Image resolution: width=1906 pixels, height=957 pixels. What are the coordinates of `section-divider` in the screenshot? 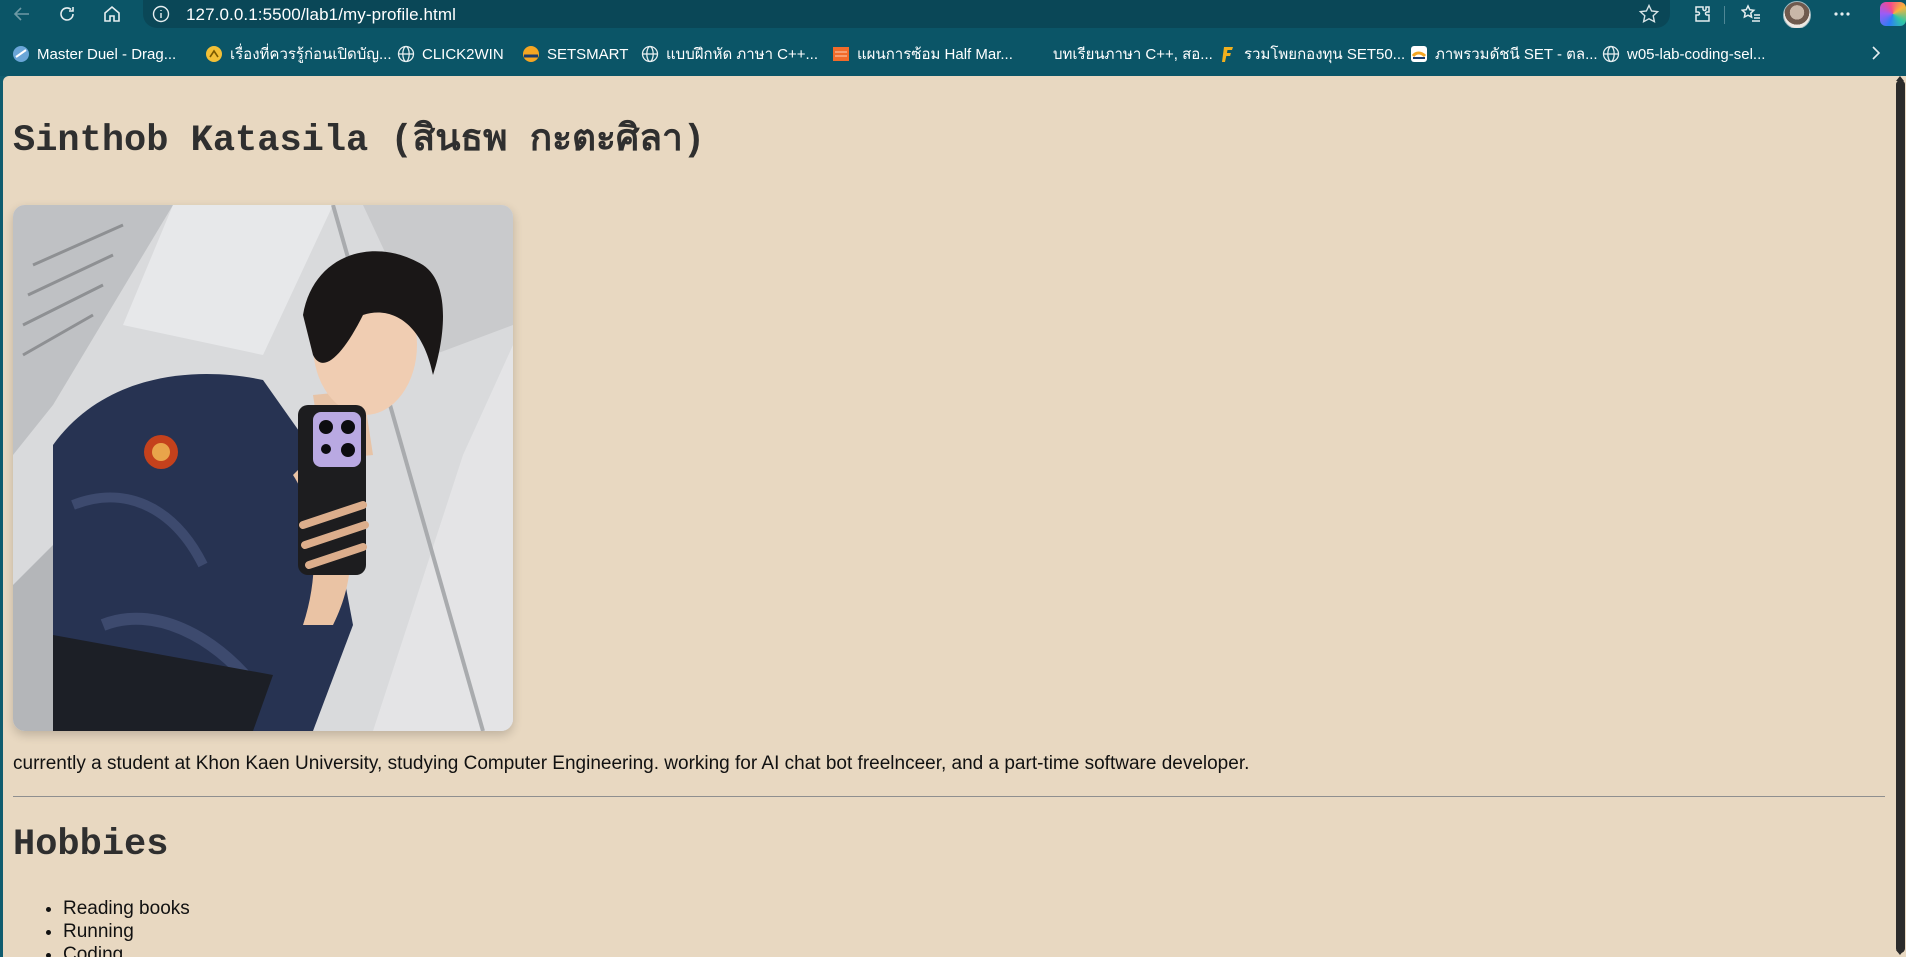 It's located at (949, 796).